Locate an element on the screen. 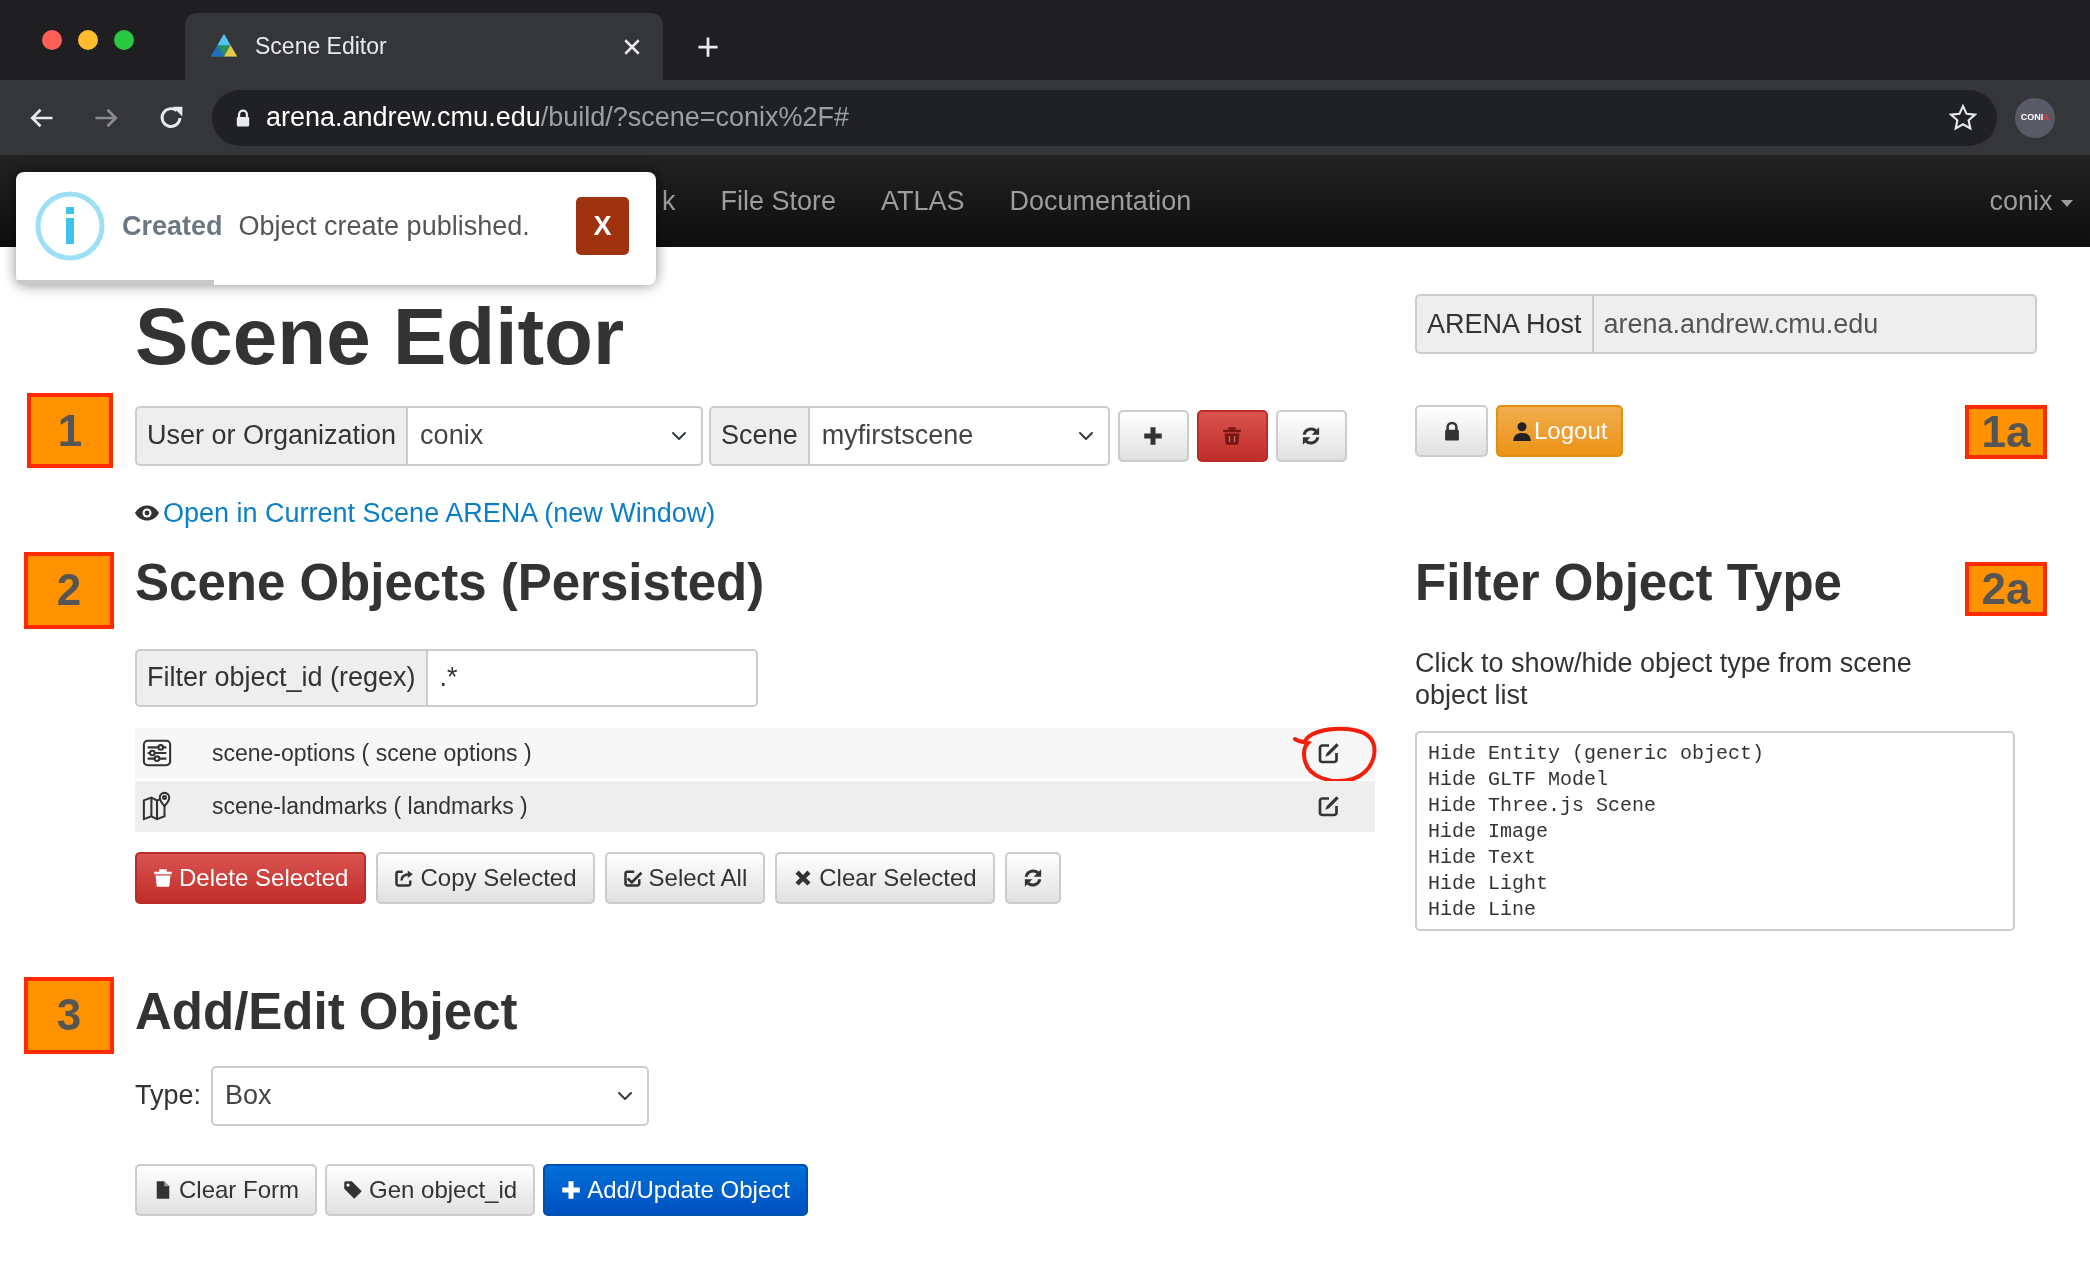  toast-message: Object create published. is located at coordinates (384, 226).